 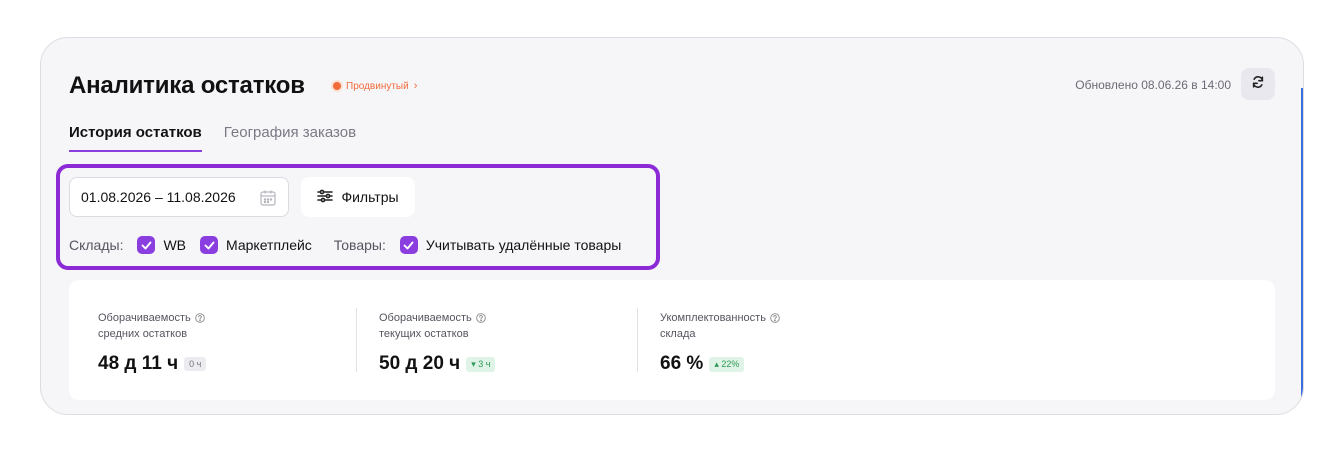 I want to click on filter-sliders-icon, so click(x=325, y=197).